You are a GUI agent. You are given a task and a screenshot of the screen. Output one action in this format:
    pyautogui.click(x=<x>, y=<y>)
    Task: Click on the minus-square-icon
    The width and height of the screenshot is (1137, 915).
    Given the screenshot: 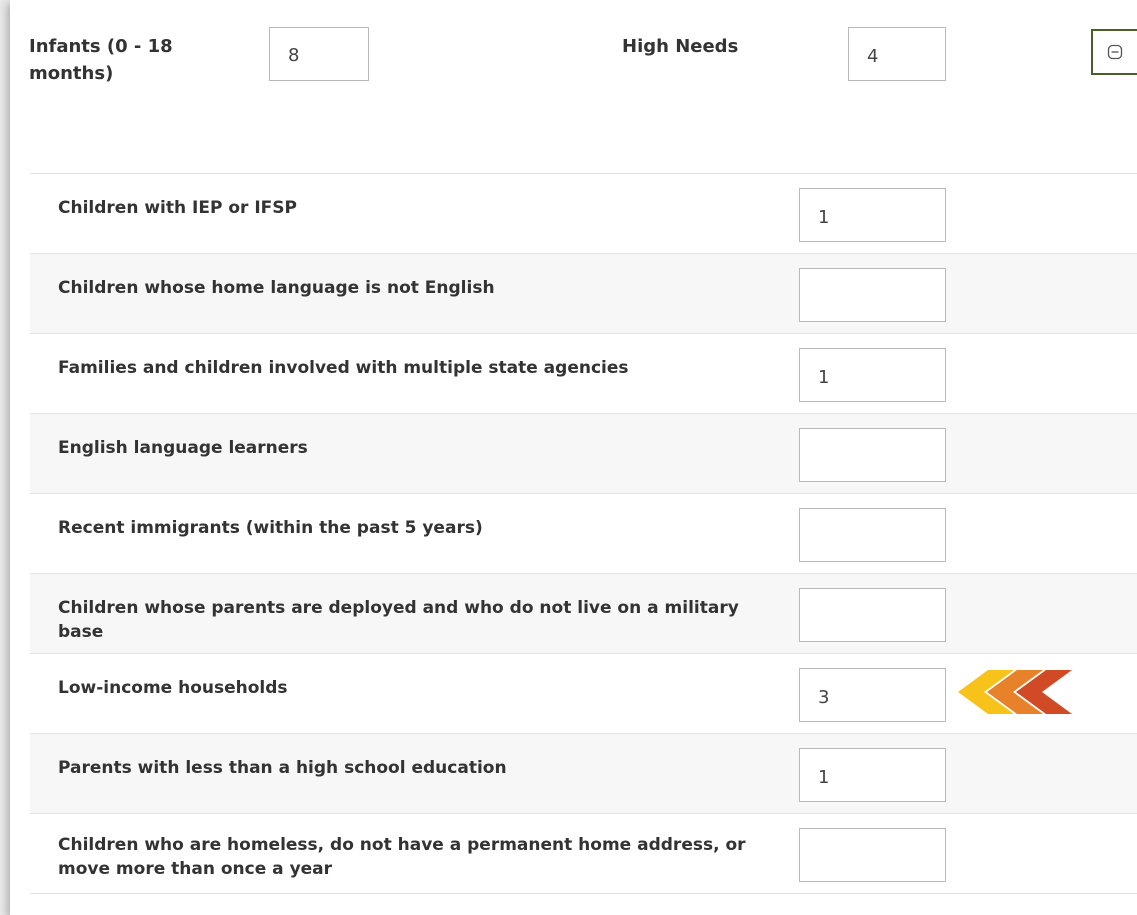 What is the action you would take?
    pyautogui.click(x=1115, y=52)
    